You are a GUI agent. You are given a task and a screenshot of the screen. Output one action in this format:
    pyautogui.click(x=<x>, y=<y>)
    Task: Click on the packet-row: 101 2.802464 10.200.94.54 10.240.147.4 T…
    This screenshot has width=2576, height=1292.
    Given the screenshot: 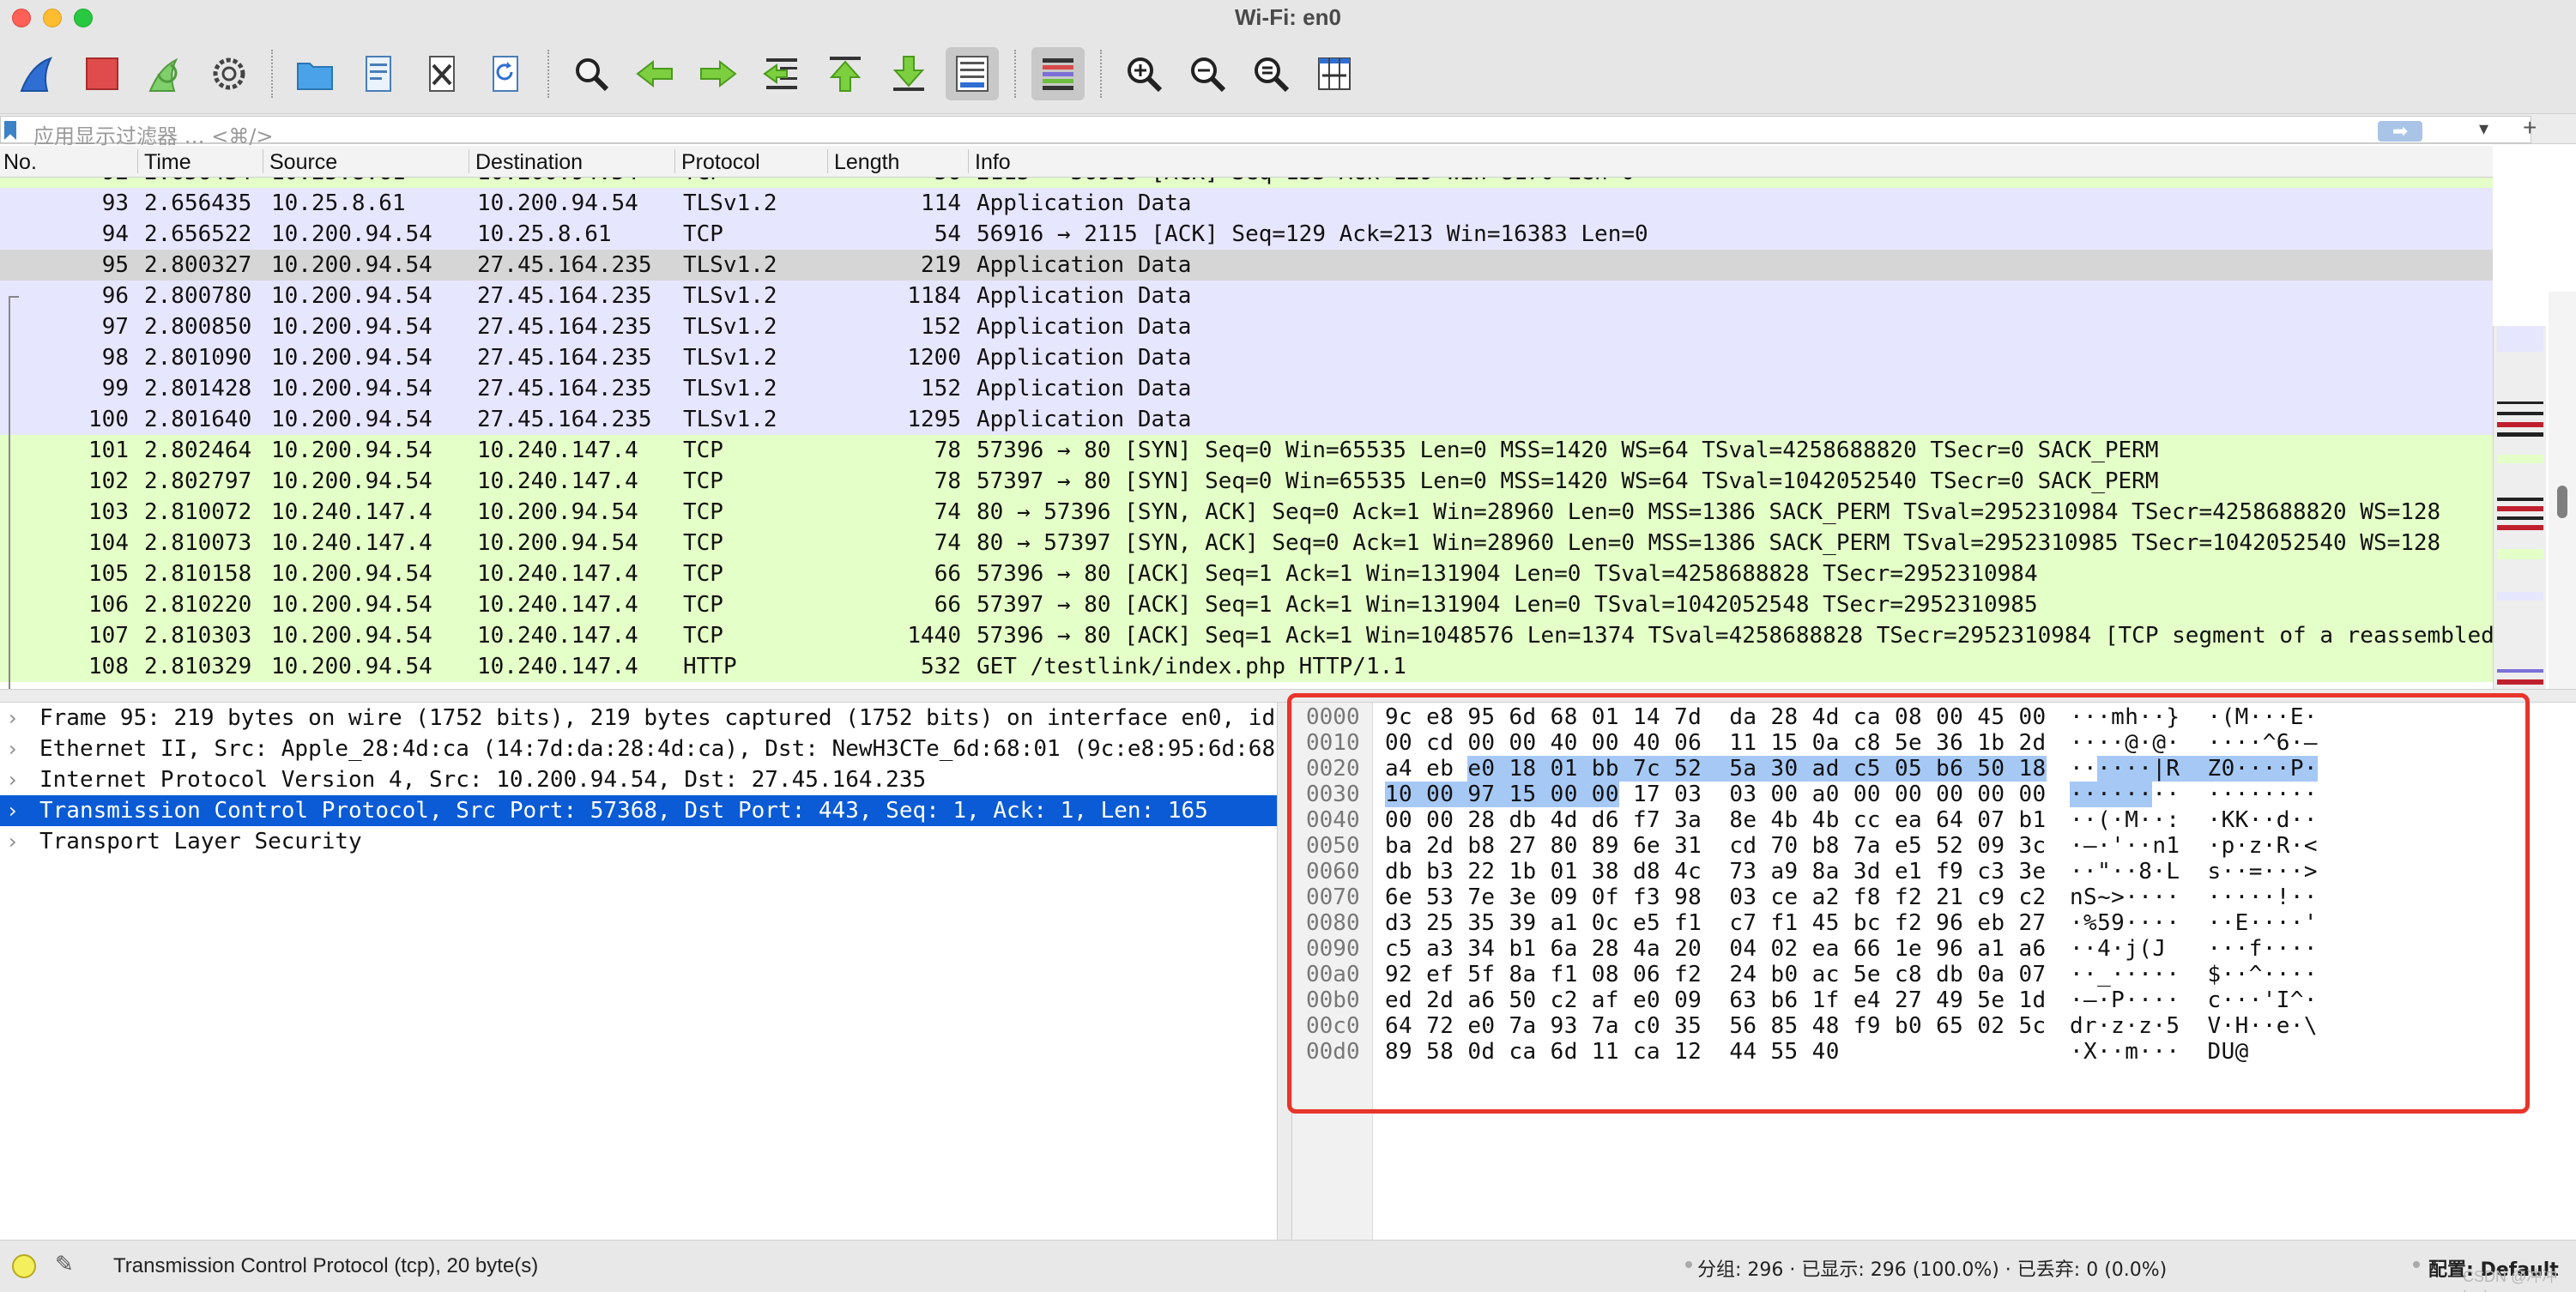 What is the action you would take?
    pyautogui.click(x=1246, y=450)
    